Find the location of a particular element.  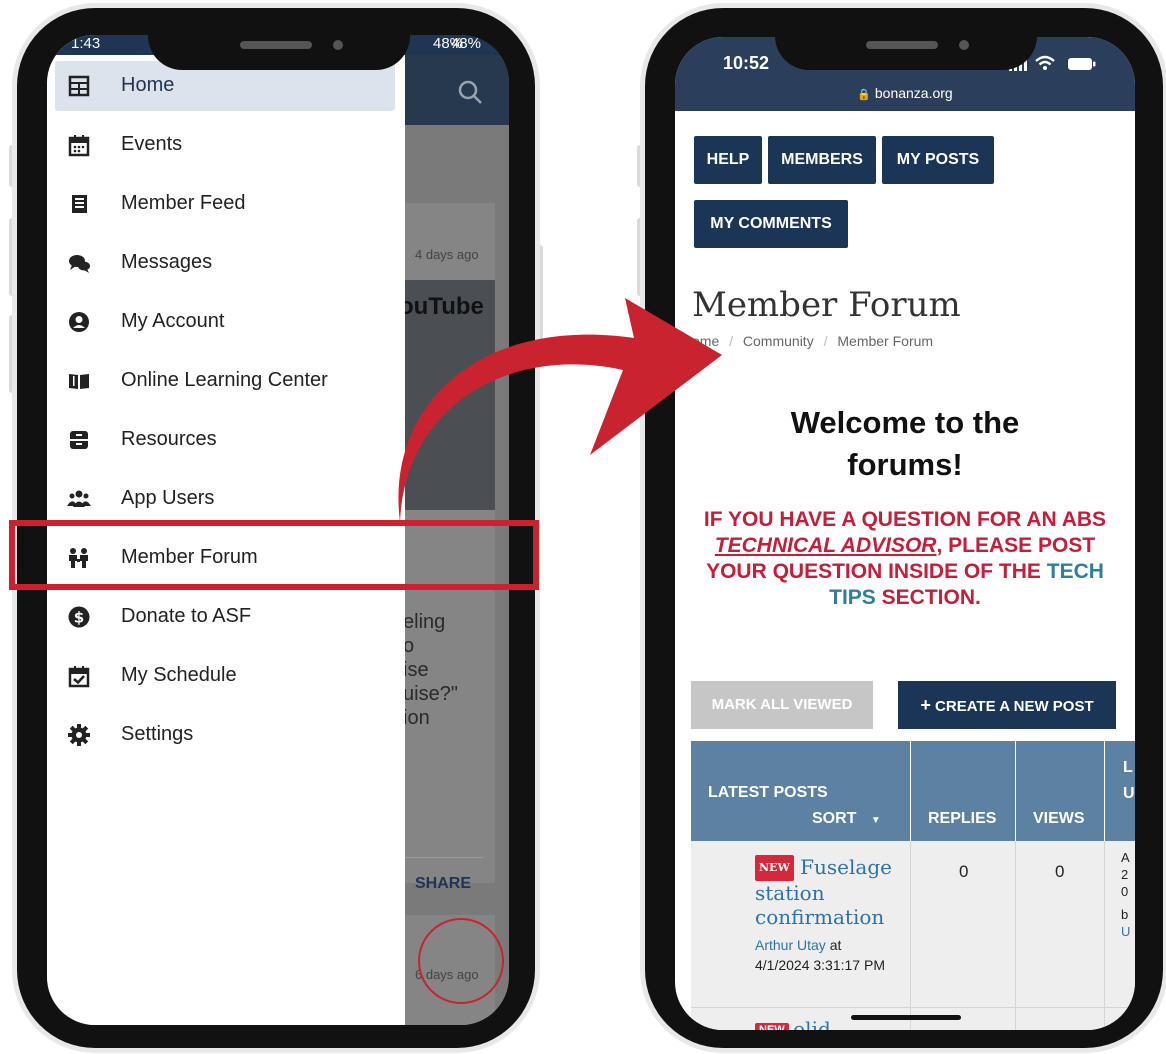

drawer-item-online-learning-center: Online Learning Center is located at coordinates (225, 381).